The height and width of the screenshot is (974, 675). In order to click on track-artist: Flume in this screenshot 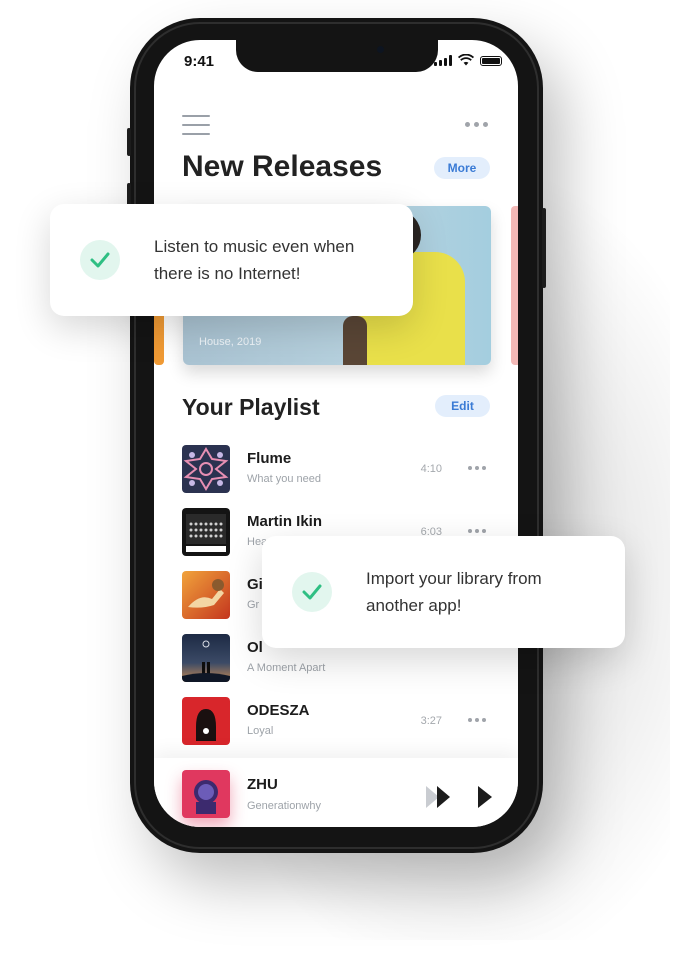, I will do `click(269, 458)`.